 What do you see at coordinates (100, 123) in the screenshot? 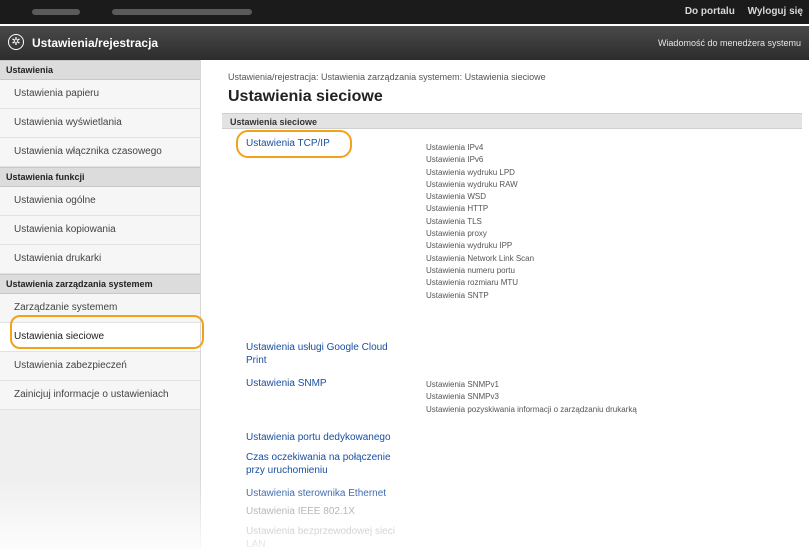
I see `sidebar-item-display: Ustawienia wyświetlania` at bounding box center [100, 123].